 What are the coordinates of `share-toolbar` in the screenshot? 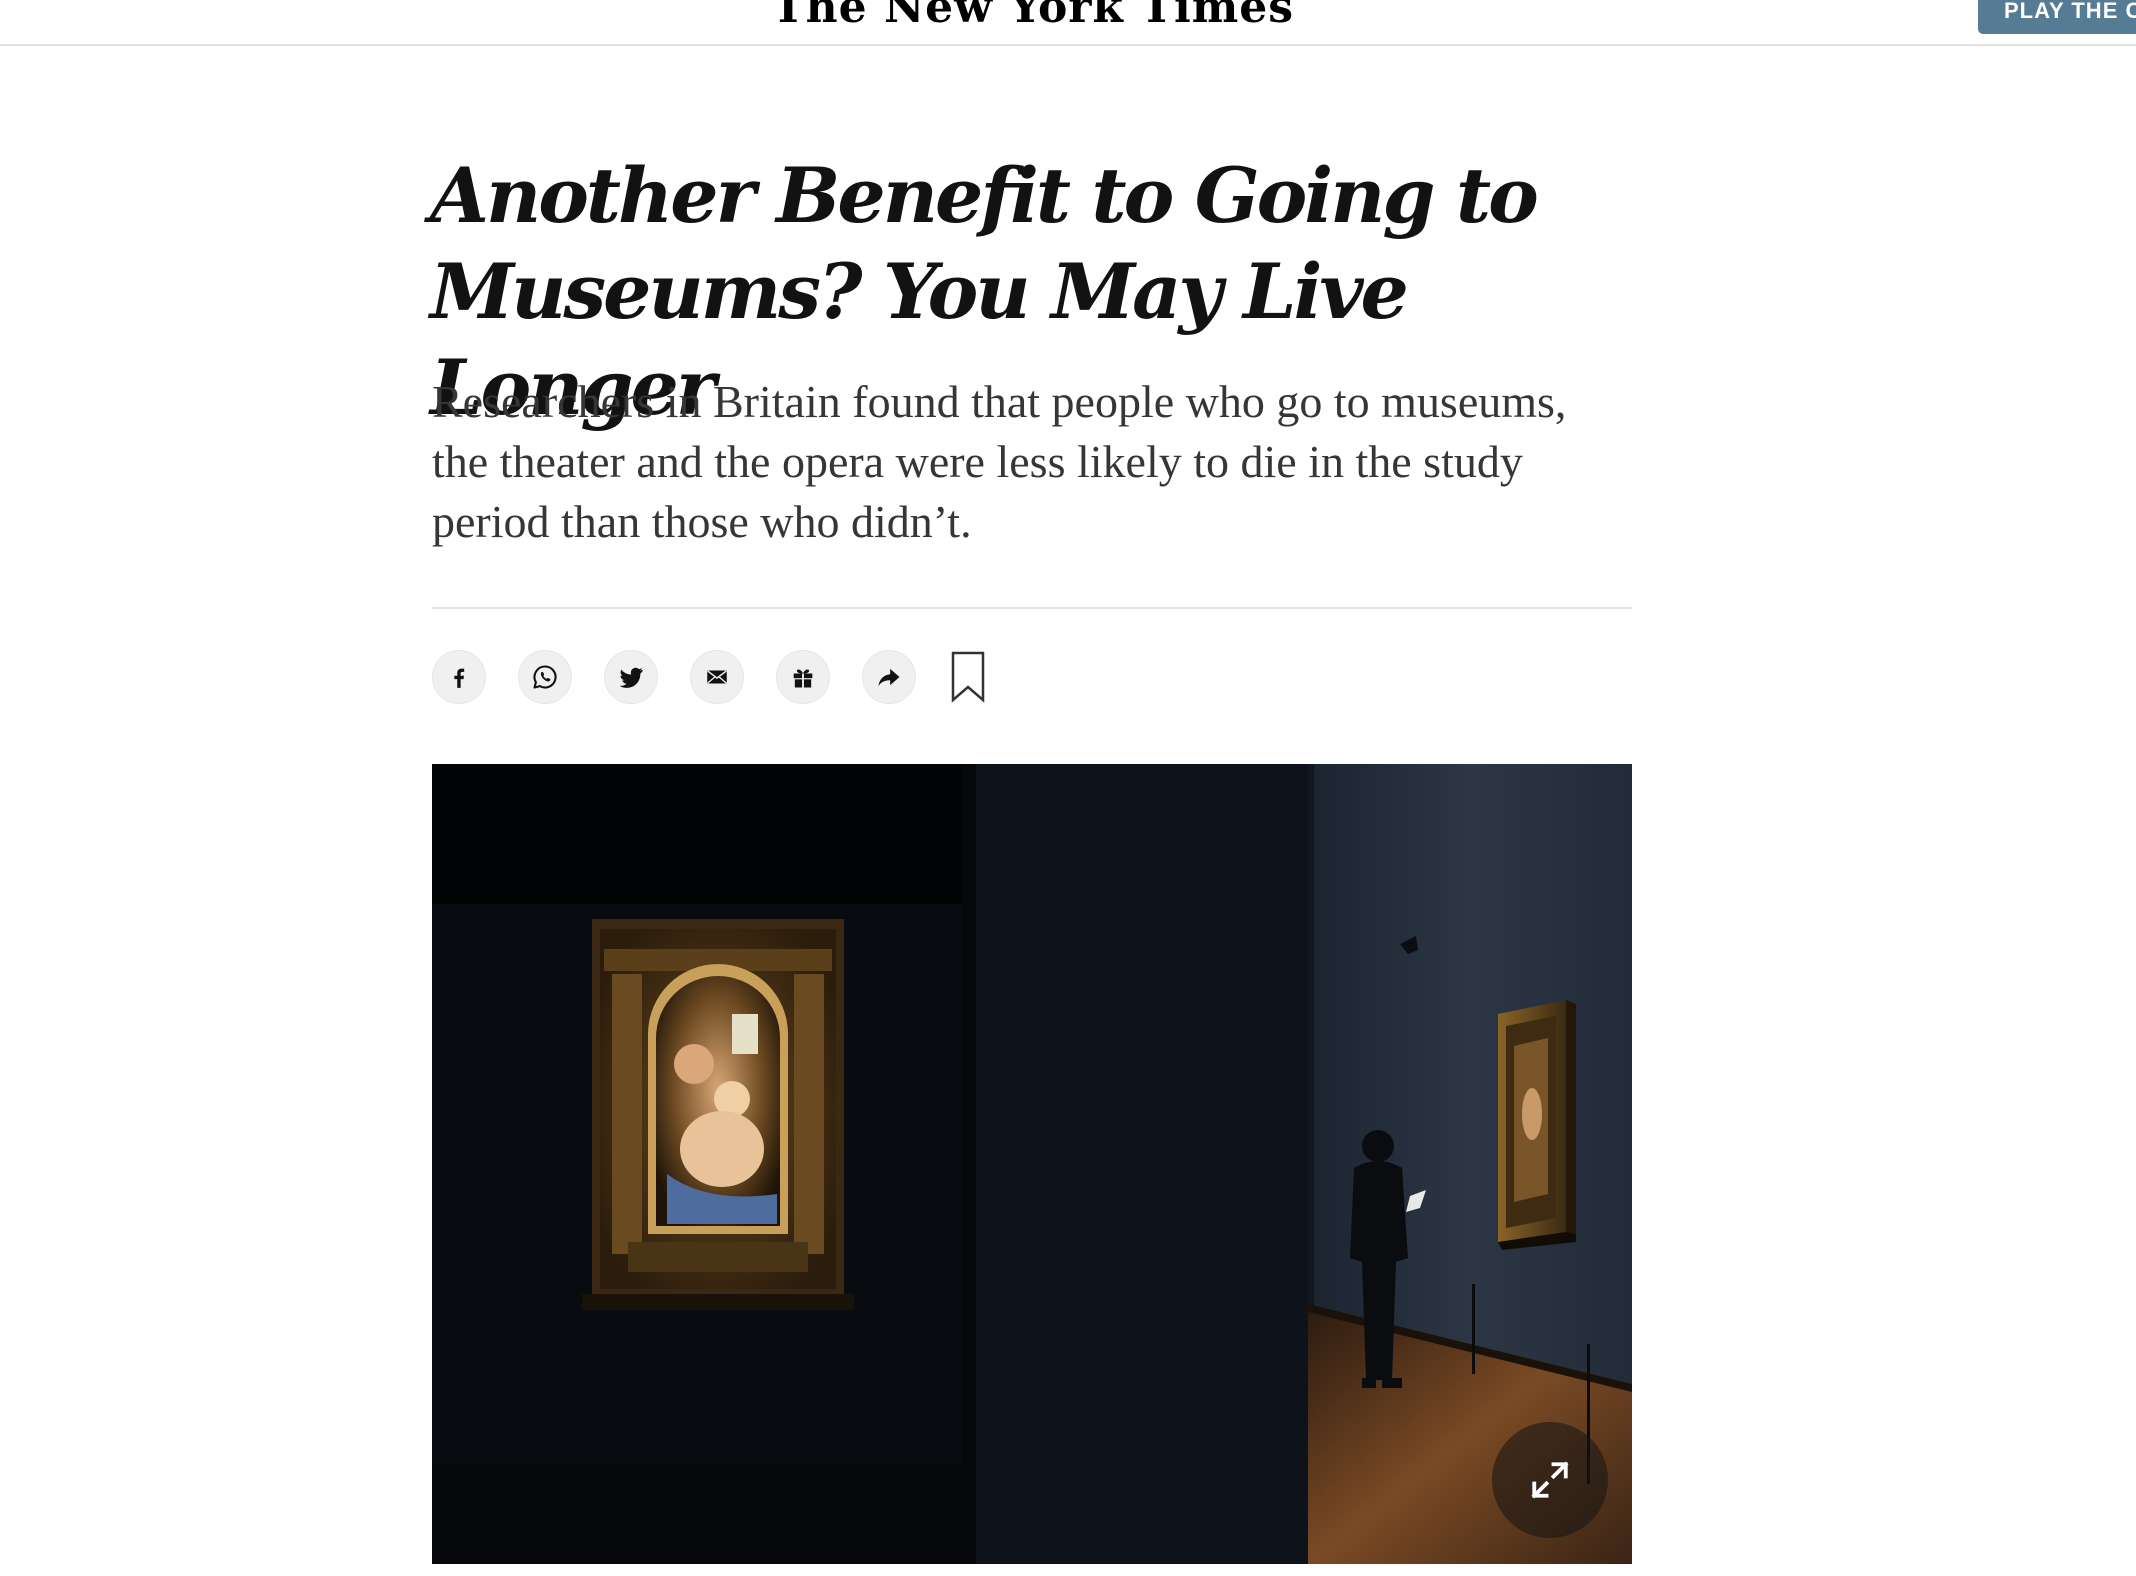 It's located at (710, 677).